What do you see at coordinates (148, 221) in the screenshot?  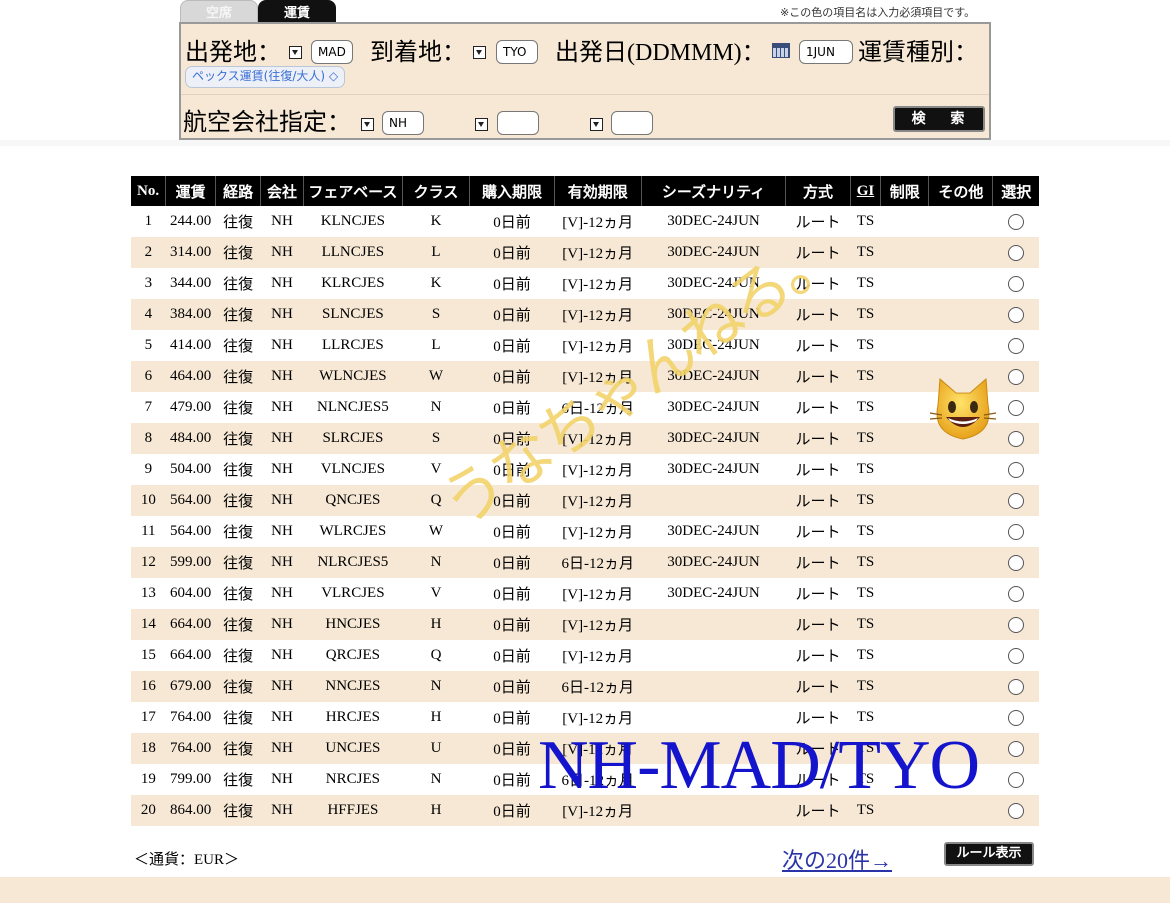 I see `cell-no: 1` at bounding box center [148, 221].